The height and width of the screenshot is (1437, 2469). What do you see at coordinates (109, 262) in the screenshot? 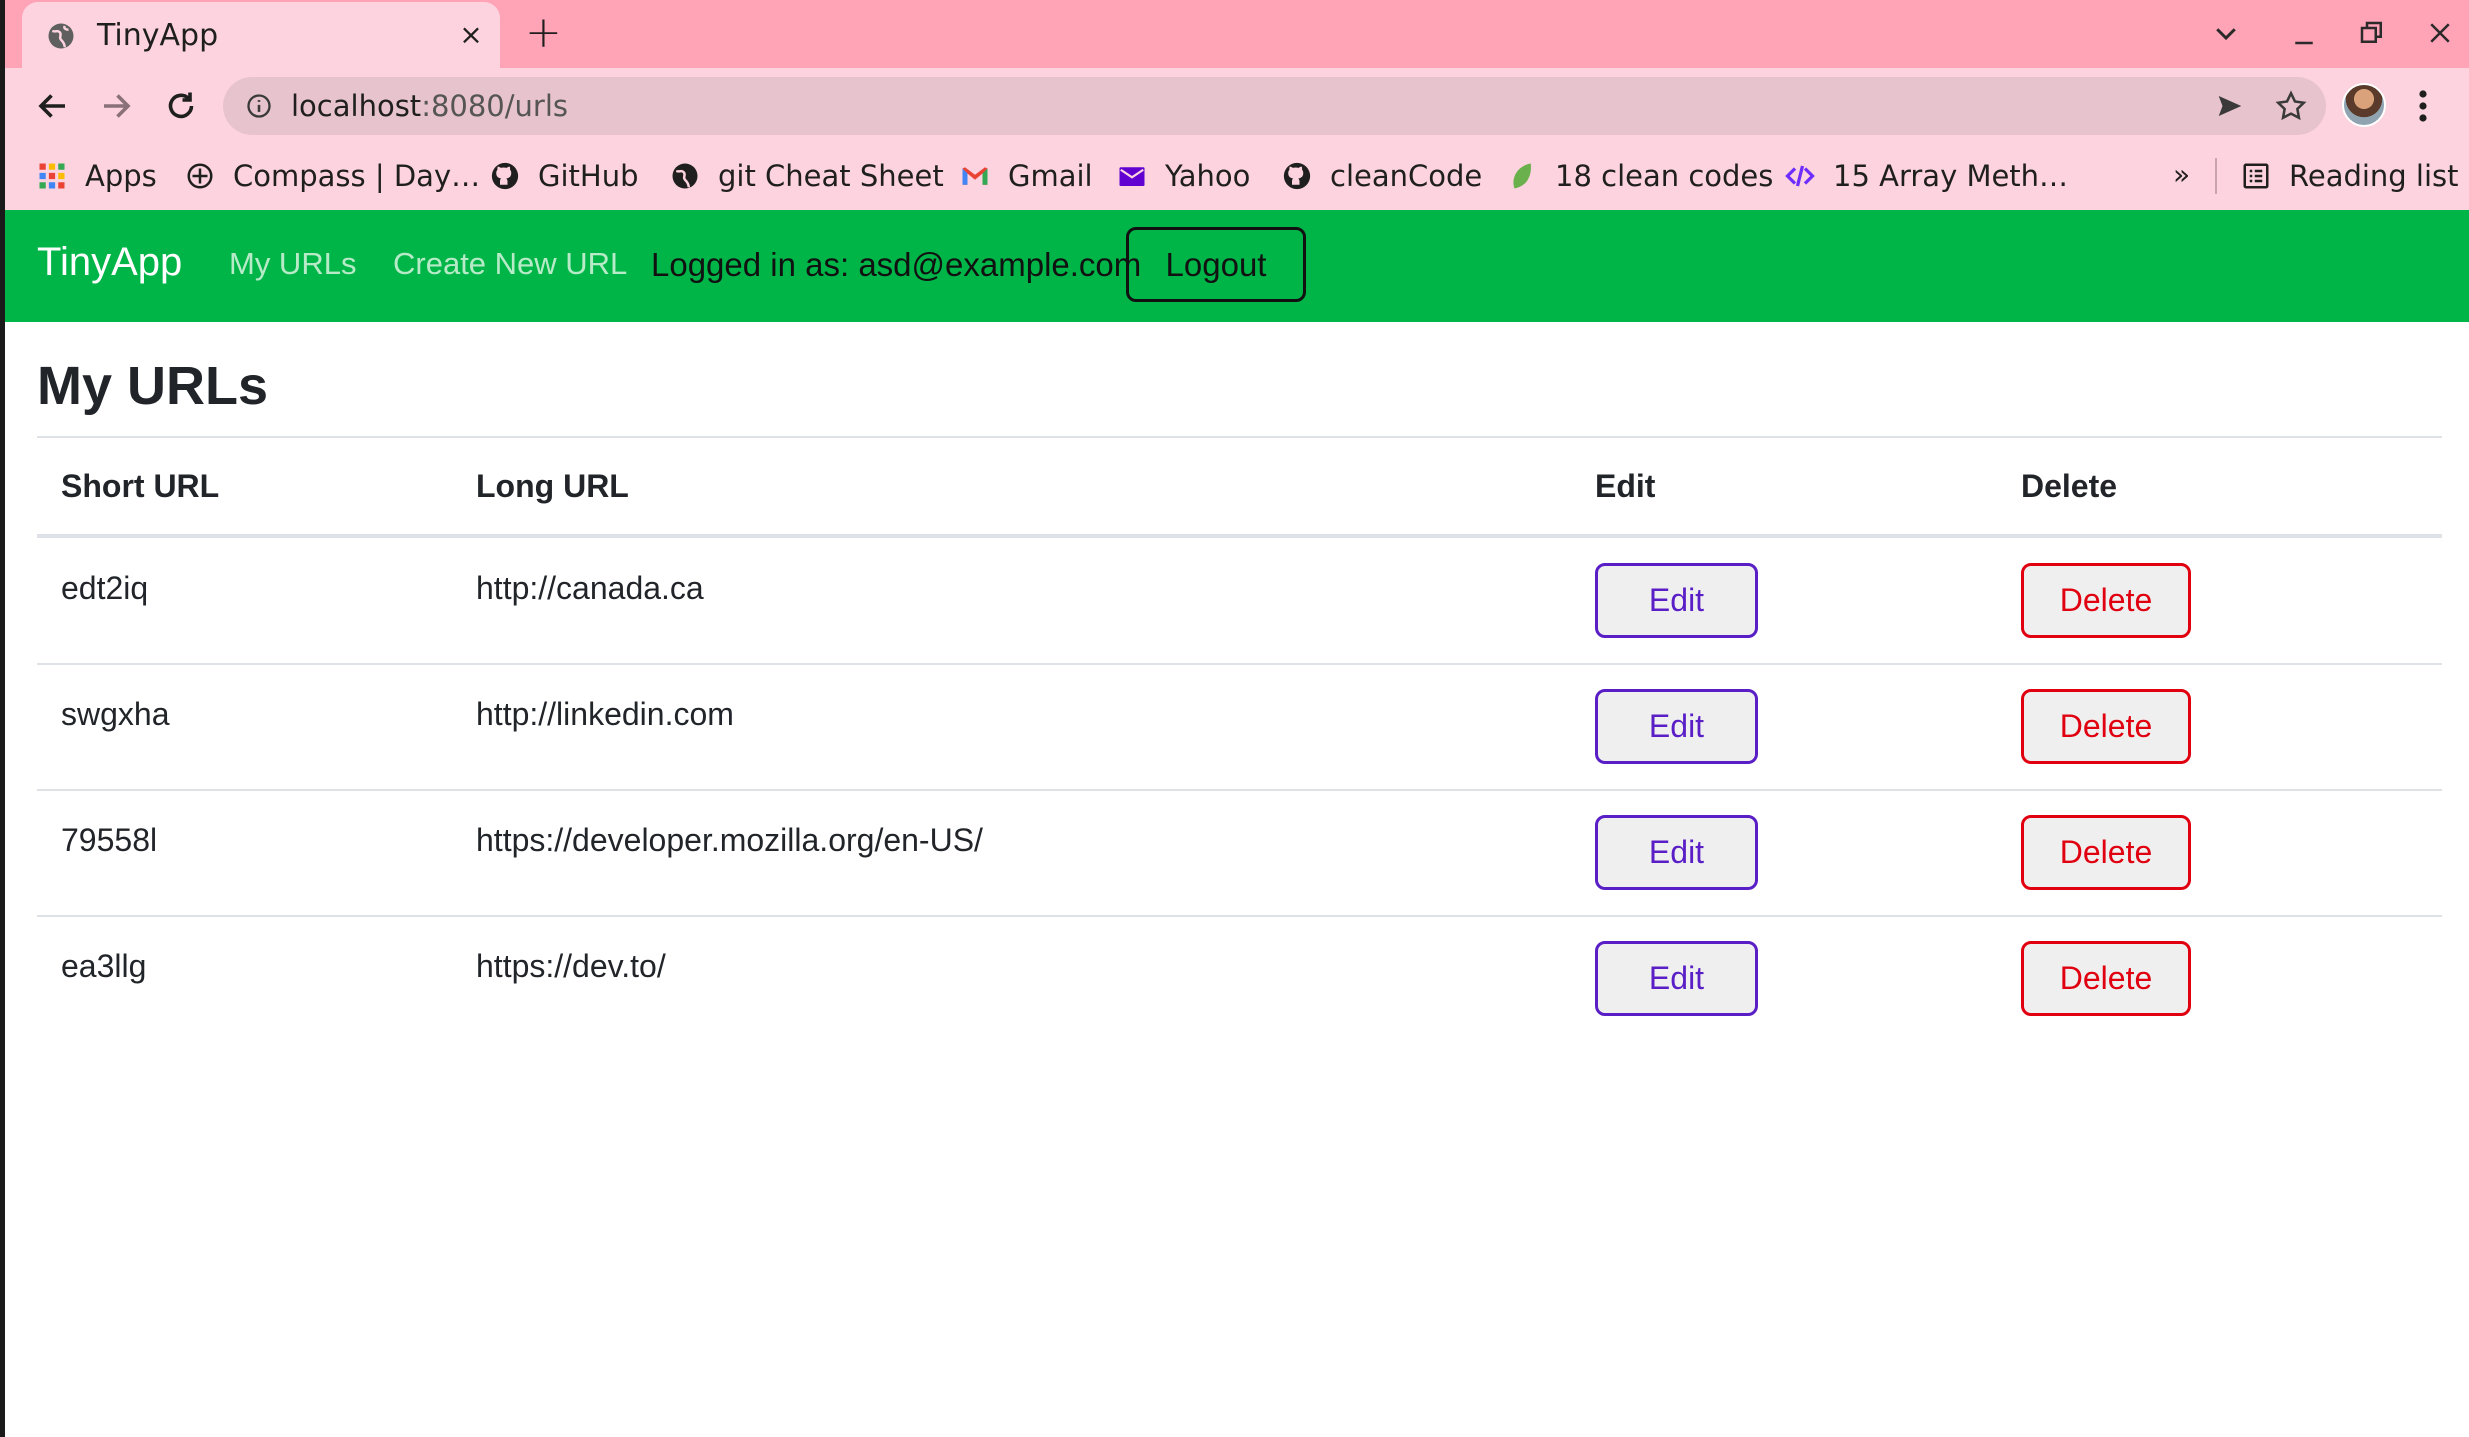
I see `brand-link: TinyApp` at bounding box center [109, 262].